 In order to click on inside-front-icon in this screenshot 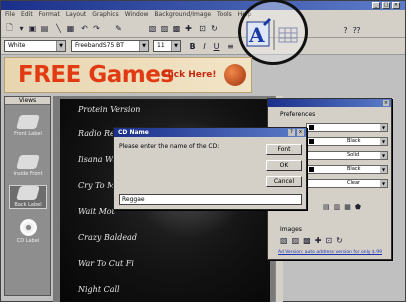, I will do `click(28, 162)`.